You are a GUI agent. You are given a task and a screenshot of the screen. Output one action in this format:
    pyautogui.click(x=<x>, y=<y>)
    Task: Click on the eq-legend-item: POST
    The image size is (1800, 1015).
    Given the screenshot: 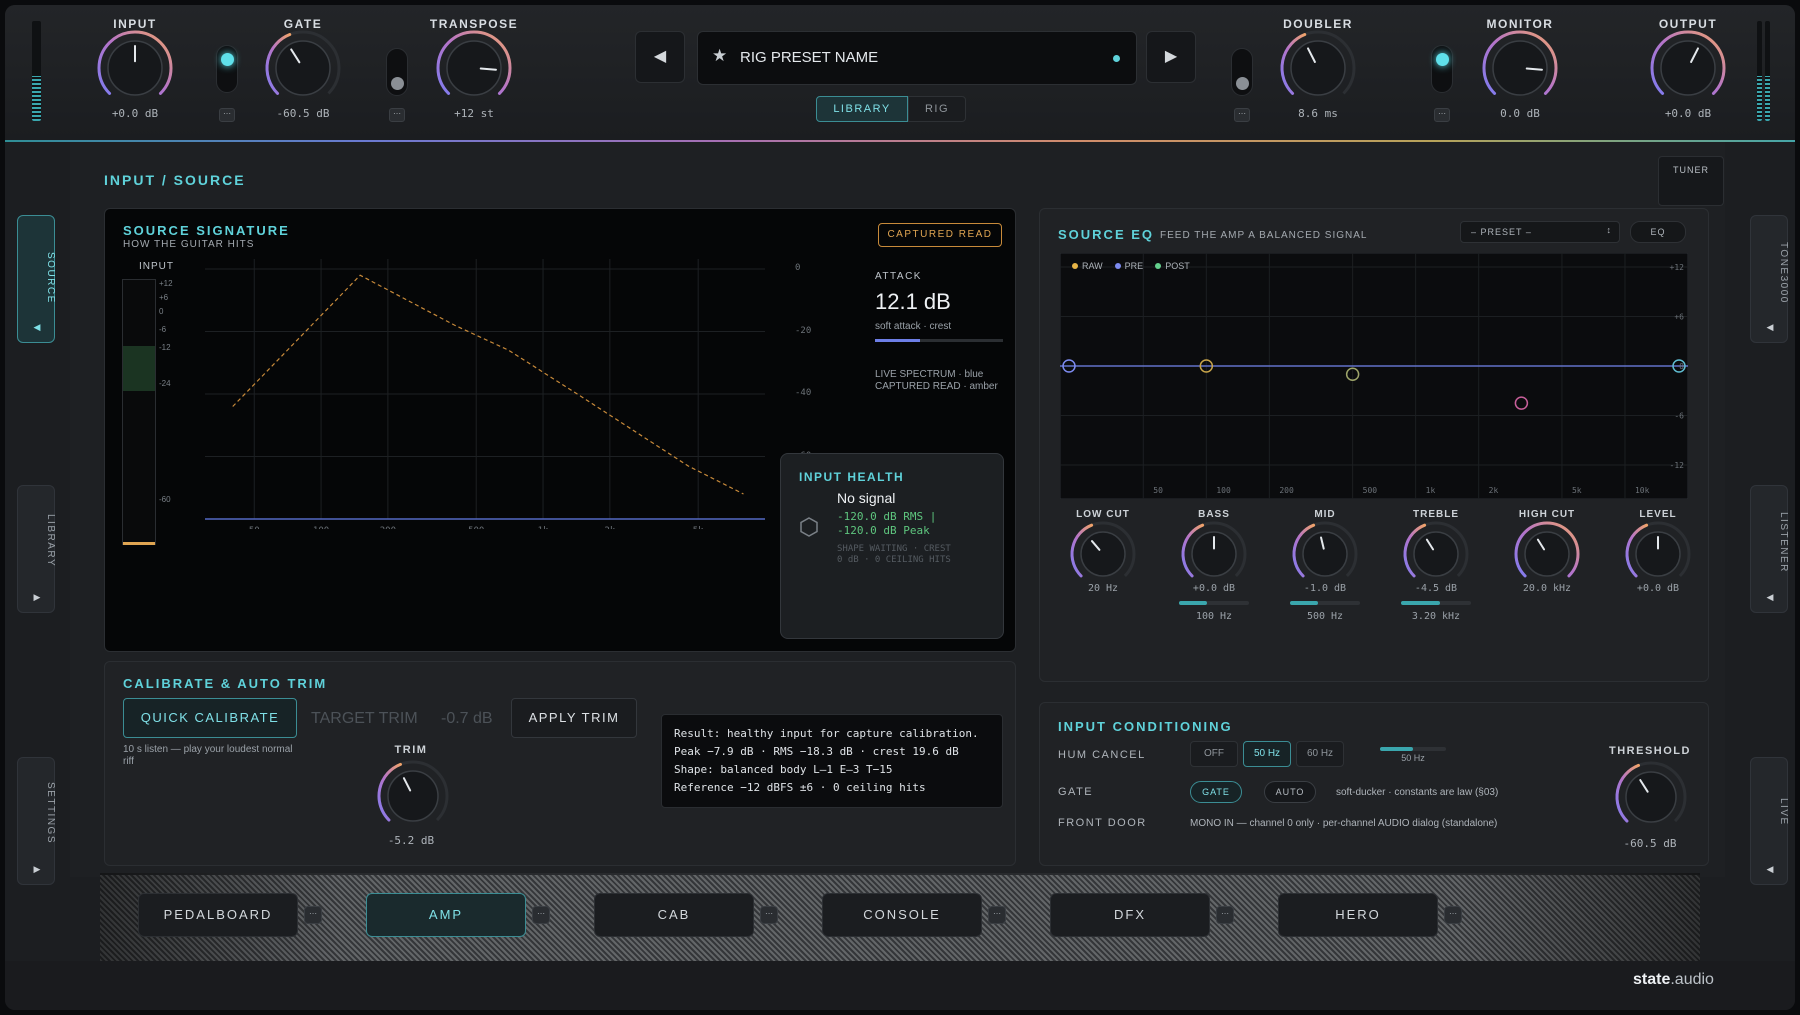 What is the action you would take?
    pyautogui.click(x=1172, y=266)
    